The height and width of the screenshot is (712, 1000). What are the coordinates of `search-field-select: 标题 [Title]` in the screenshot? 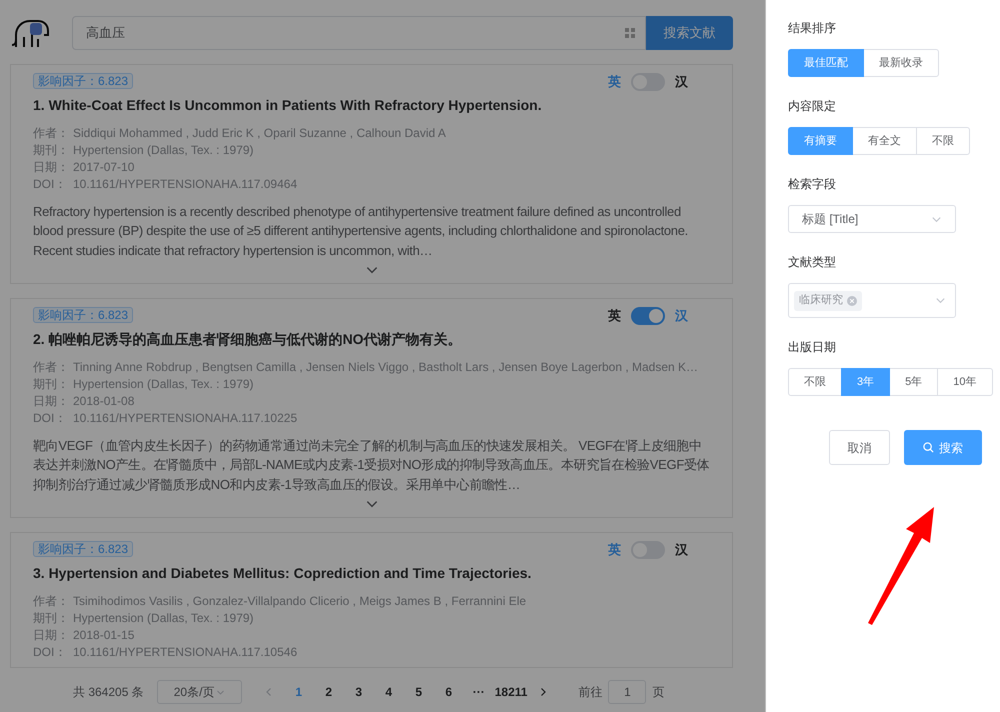 It's located at (872, 219).